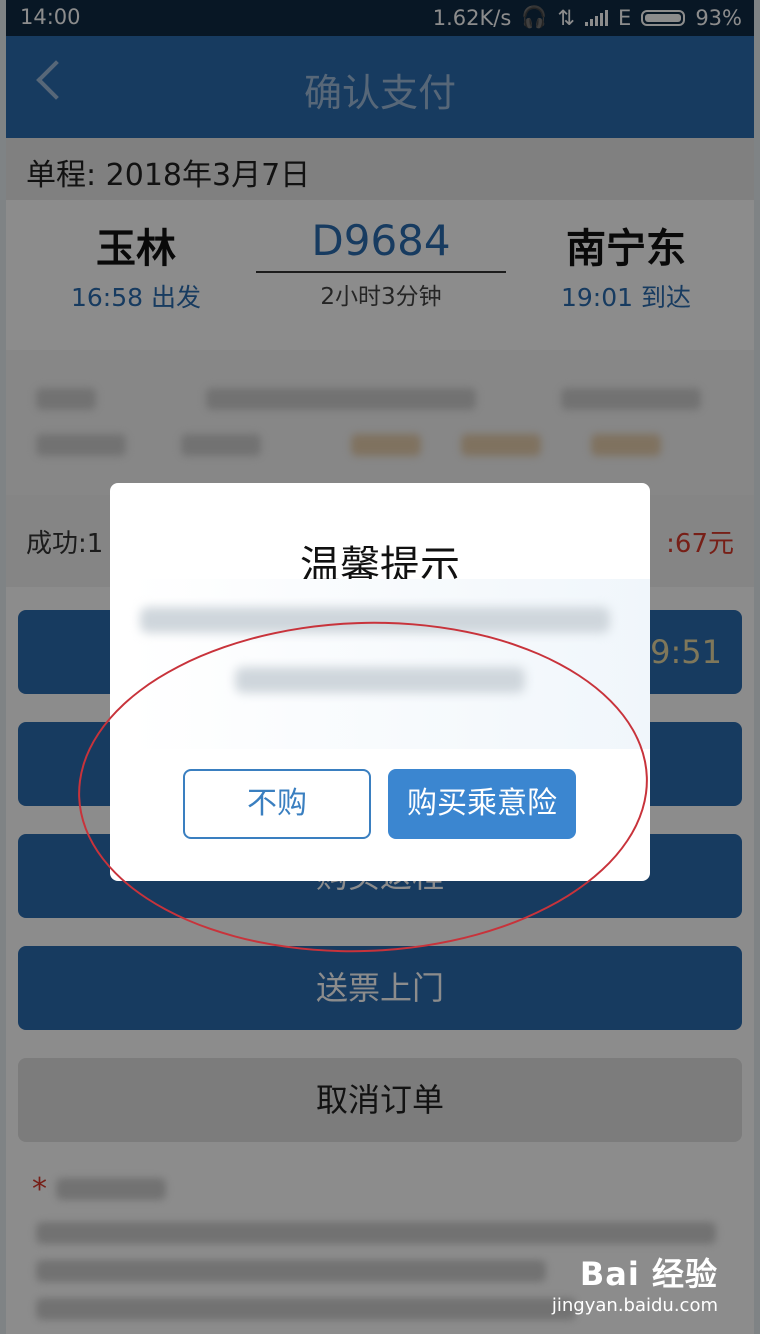 The image size is (760, 1334). What do you see at coordinates (648, 1274) in the screenshot?
I see `watermark-logo: Bai 经验` at bounding box center [648, 1274].